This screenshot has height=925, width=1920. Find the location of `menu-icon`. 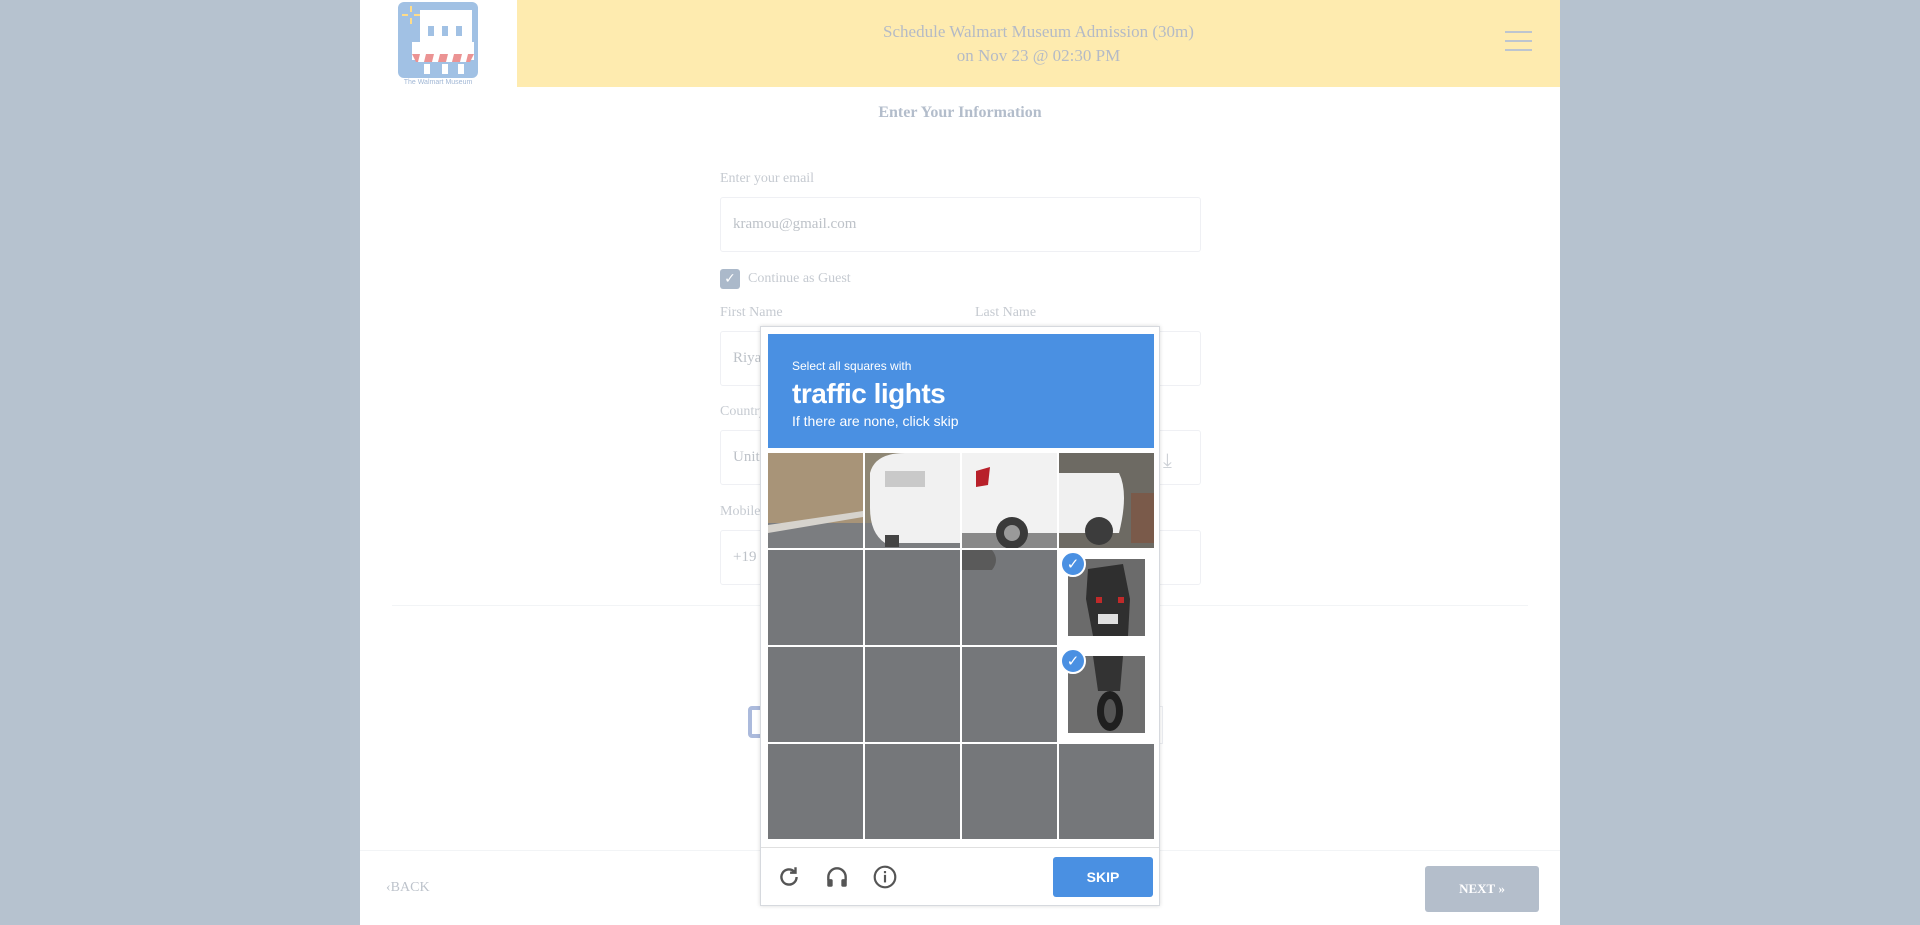

menu-icon is located at coordinates (1518, 41).